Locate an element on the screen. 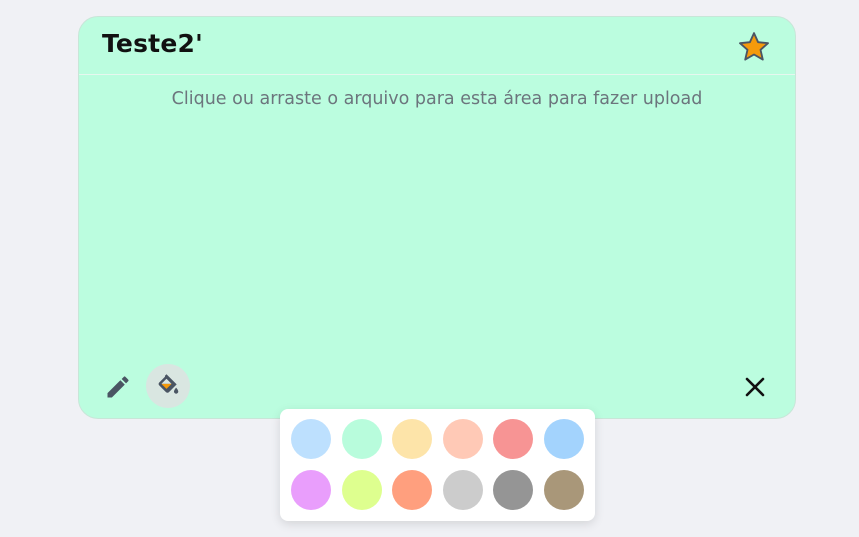 The image size is (859, 537). close-icon is located at coordinates (755, 387).